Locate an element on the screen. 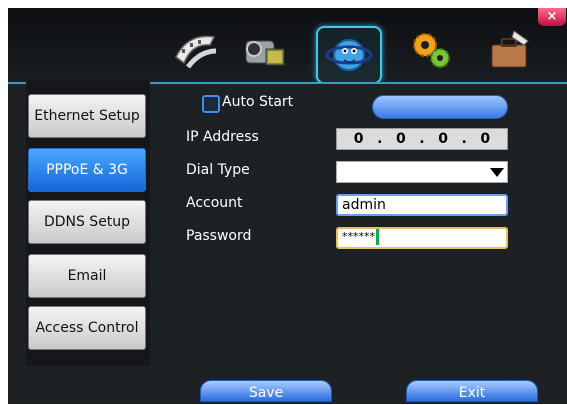 This screenshot has width=567, height=405. auto-start-checkbox is located at coordinates (211, 104).